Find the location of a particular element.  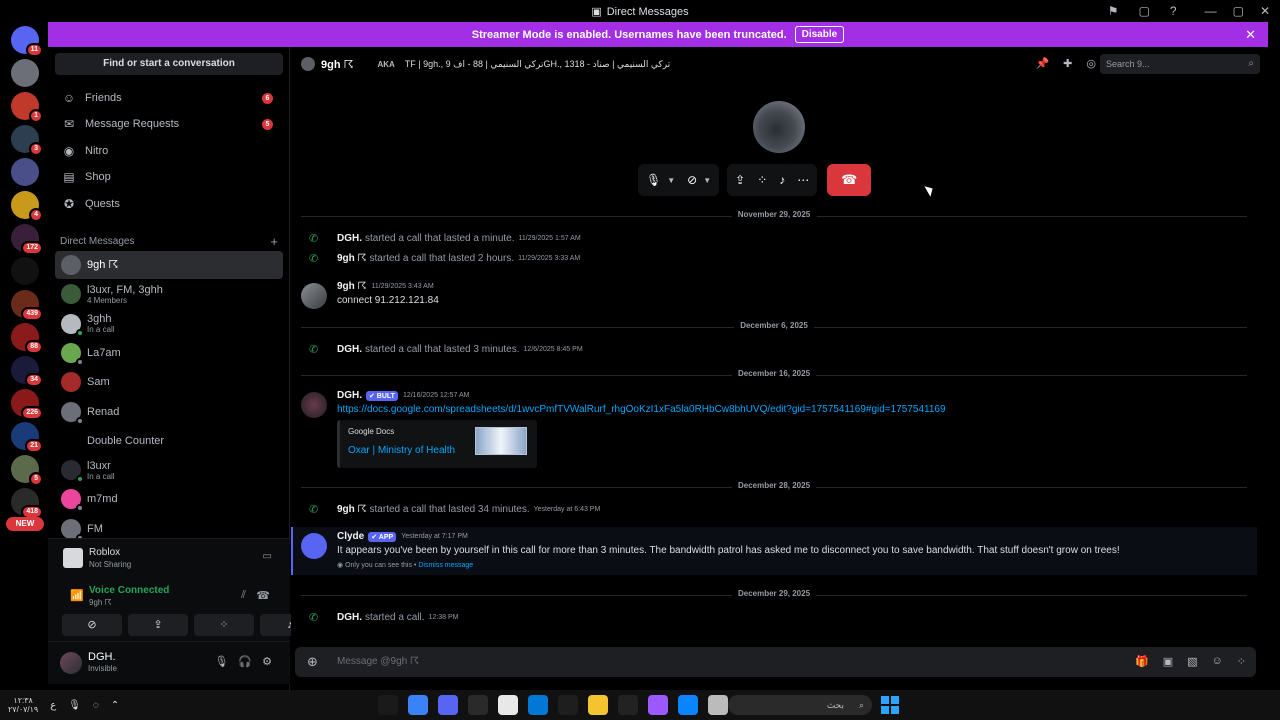

taskbar-search: بحث ⌕ is located at coordinates (800, 705).